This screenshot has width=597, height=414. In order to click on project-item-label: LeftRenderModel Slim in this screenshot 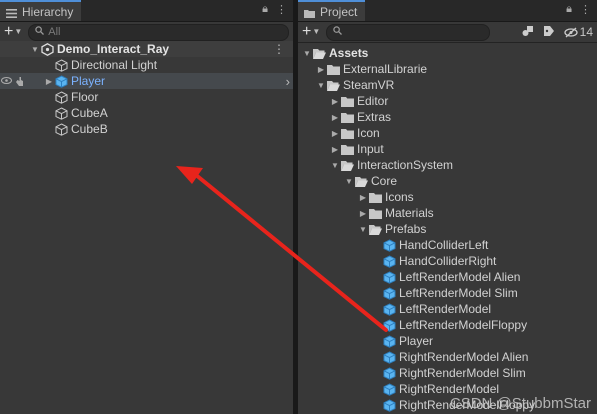, I will do `click(458, 293)`.